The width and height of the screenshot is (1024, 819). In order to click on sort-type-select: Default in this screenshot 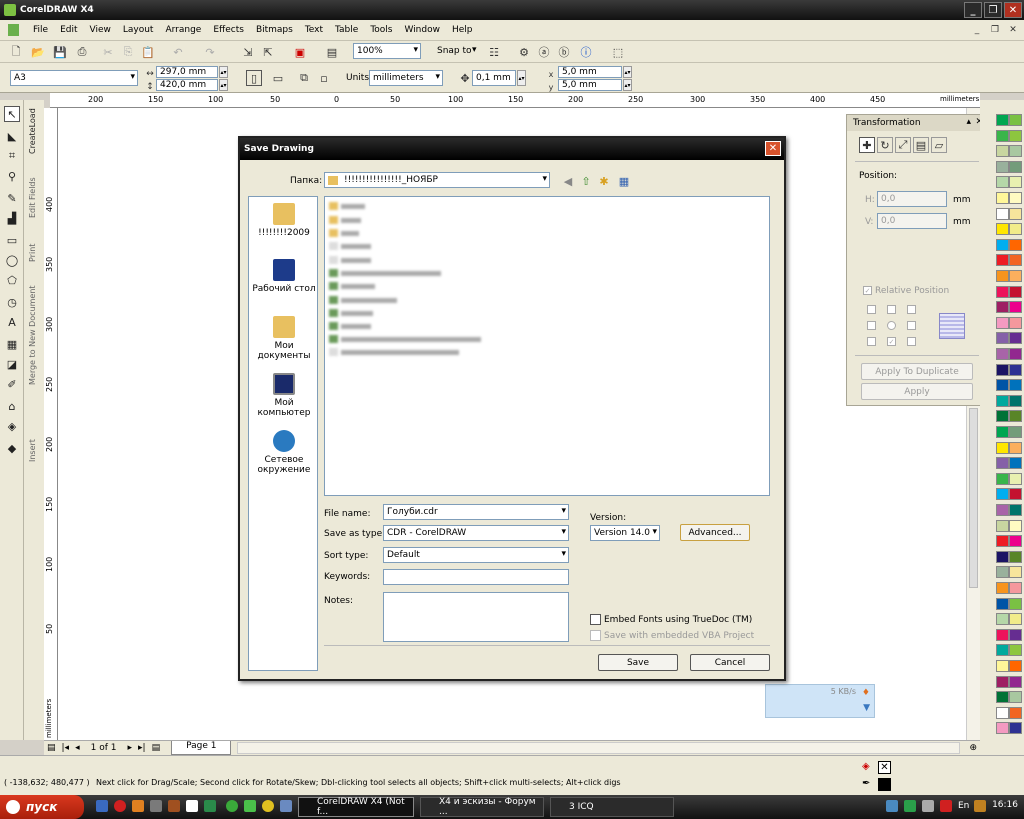, I will do `click(476, 555)`.